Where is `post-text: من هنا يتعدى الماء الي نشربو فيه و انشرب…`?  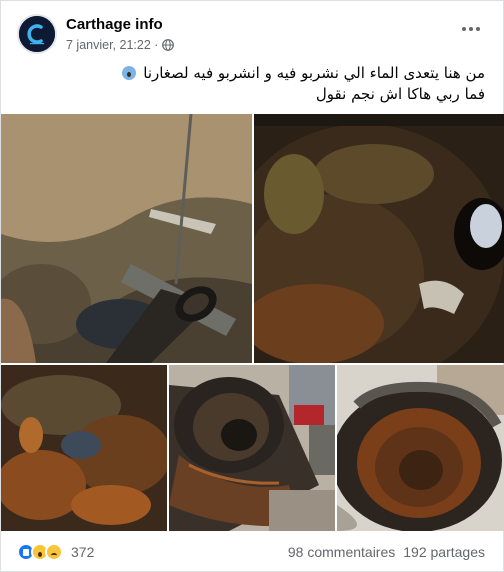 post-text: من هنا يتعدى الماء الي نشربو فيه و انشرب… is located at coordinates (250, 84).